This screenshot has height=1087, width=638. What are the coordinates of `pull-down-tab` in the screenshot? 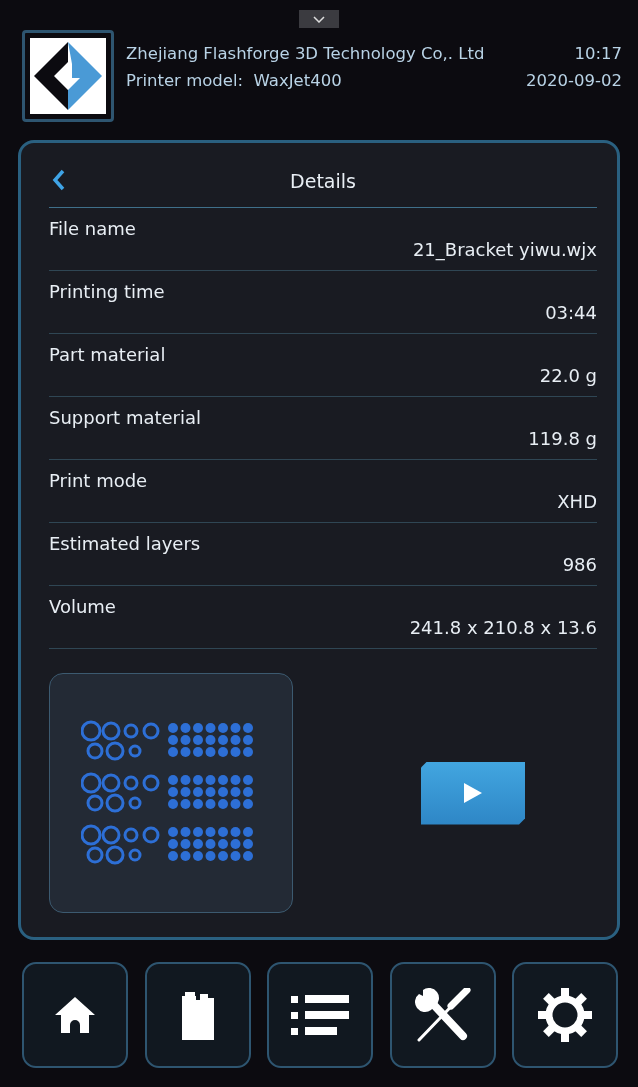 It's located at (319, 19).